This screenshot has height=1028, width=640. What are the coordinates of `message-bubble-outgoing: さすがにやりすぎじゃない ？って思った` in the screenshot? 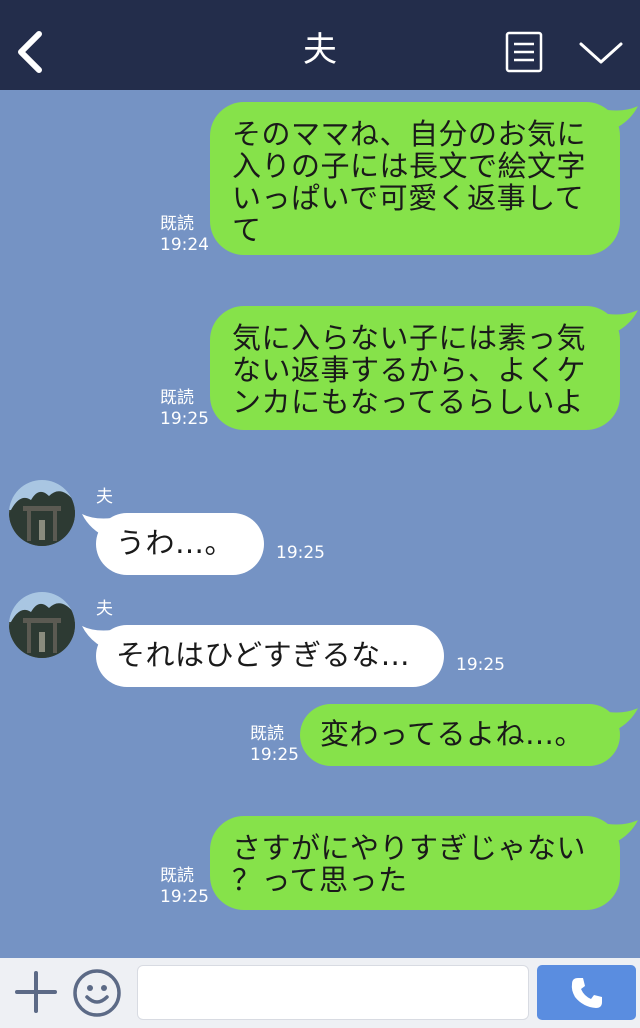 It's located at (415, 863).